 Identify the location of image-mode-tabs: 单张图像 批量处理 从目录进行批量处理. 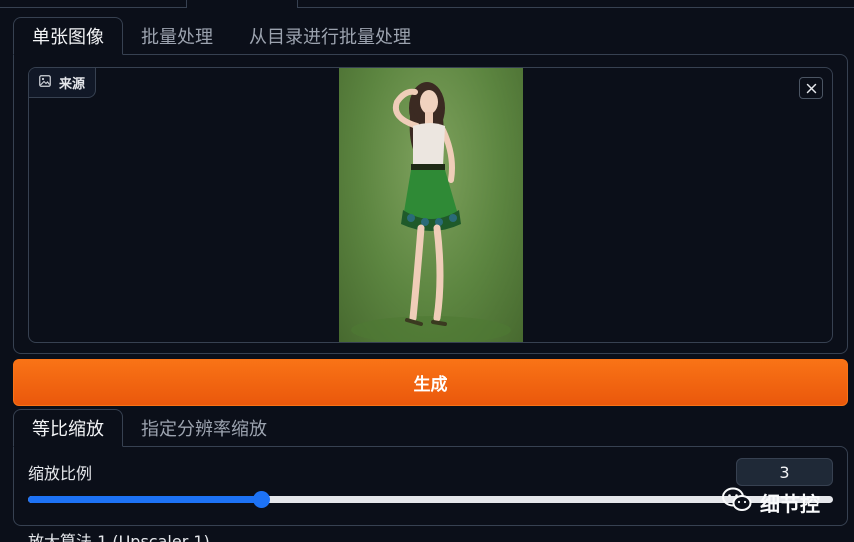
(221, 36).